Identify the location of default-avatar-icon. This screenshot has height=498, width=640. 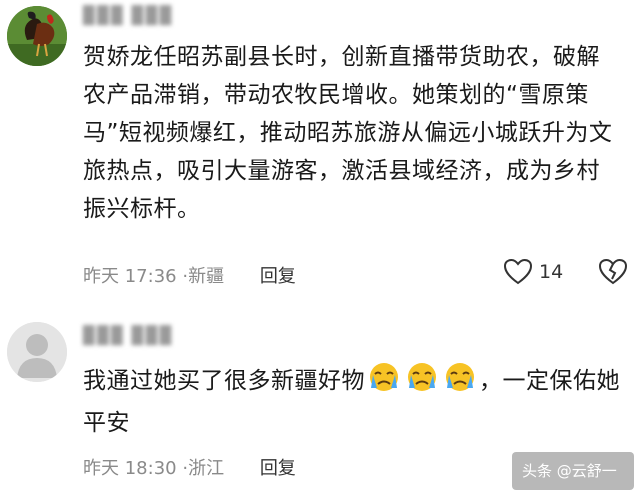
(37, 352).